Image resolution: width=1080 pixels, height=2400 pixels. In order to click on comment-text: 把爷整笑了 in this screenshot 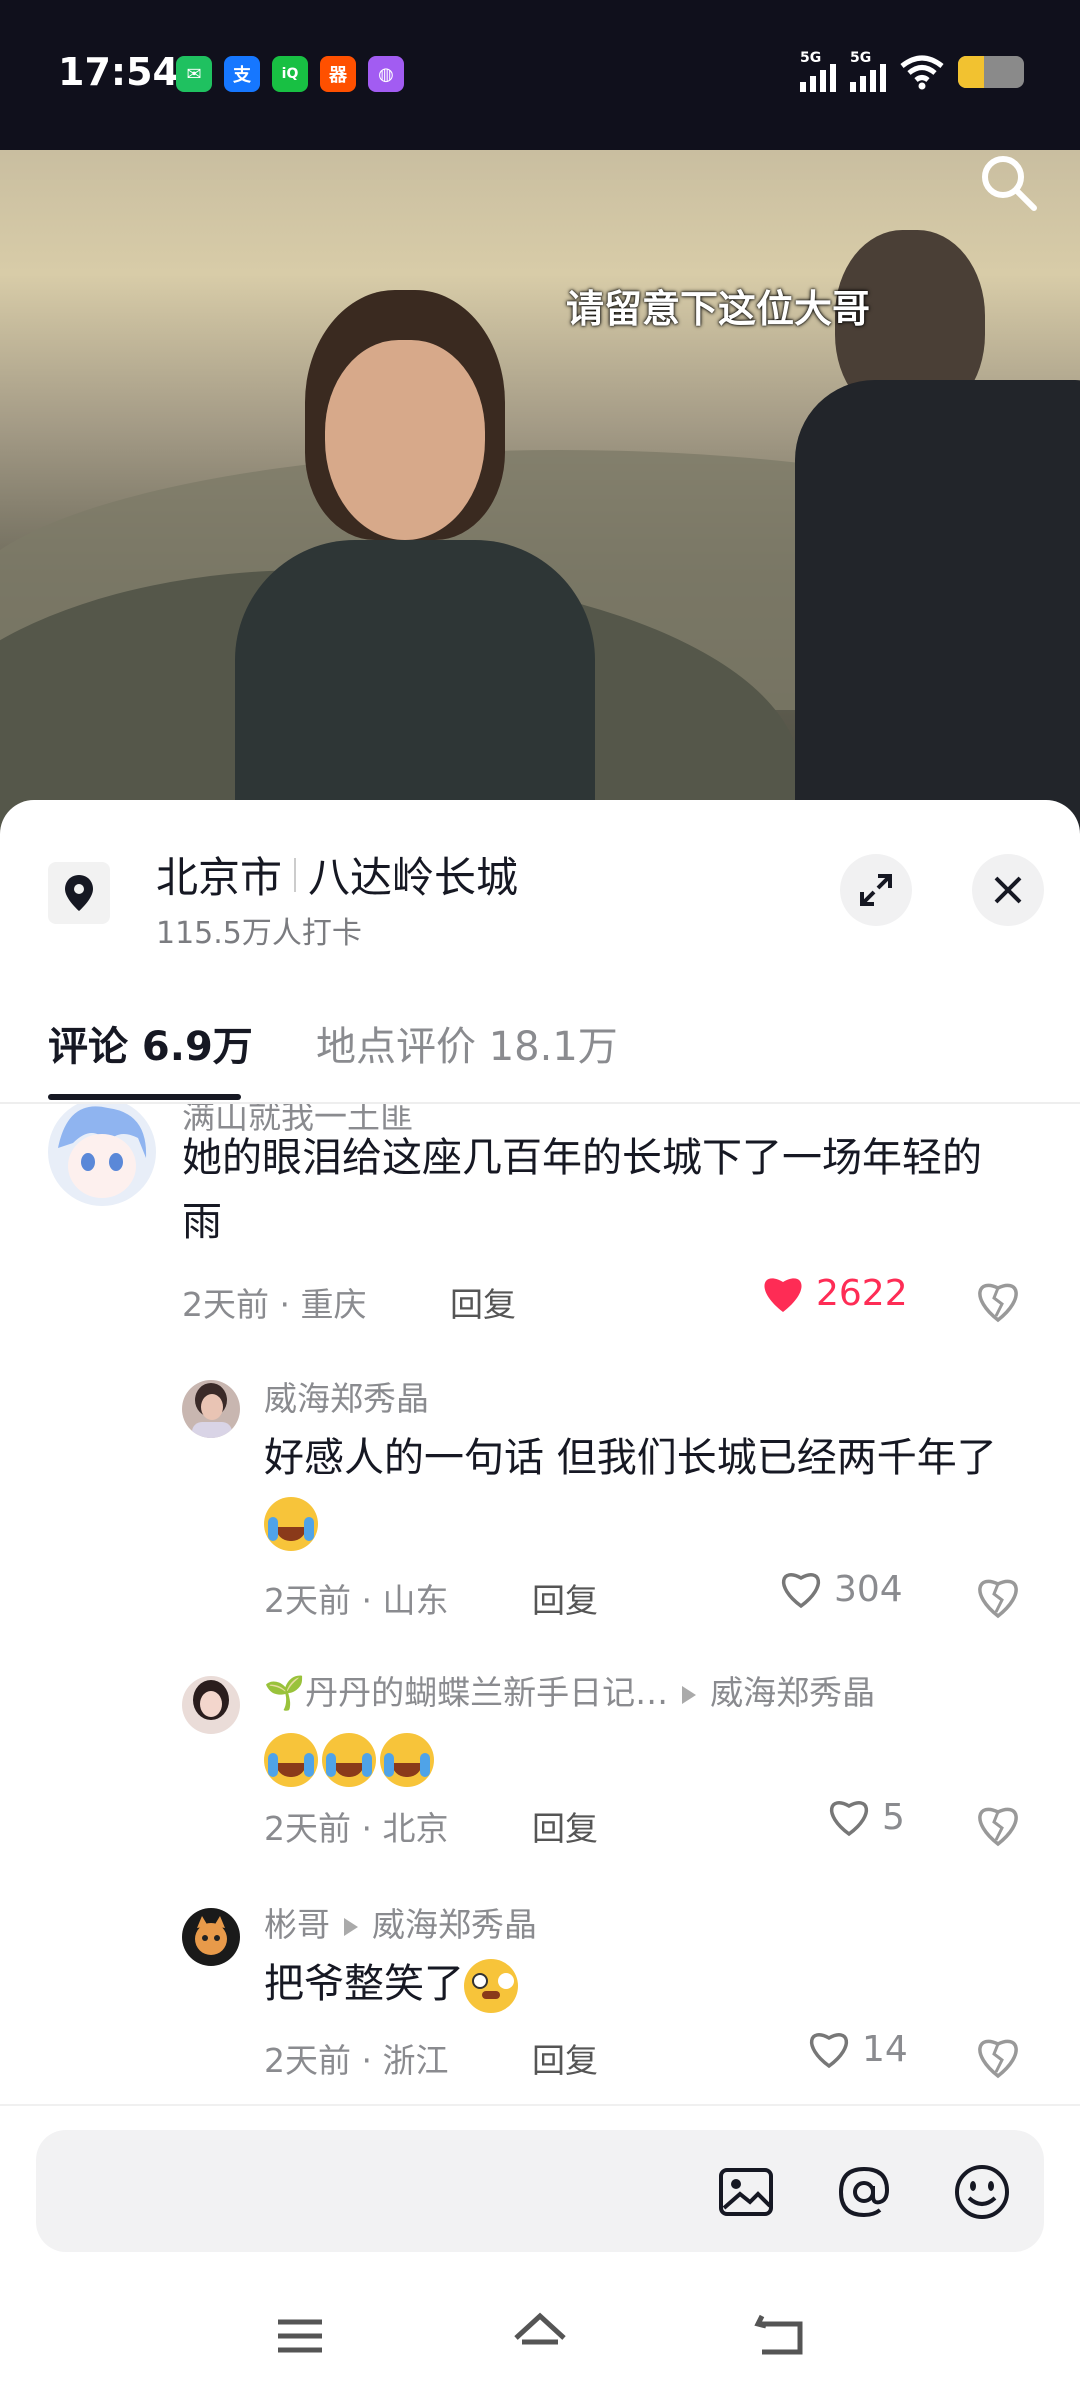, I will do `click(393, 1984)`.